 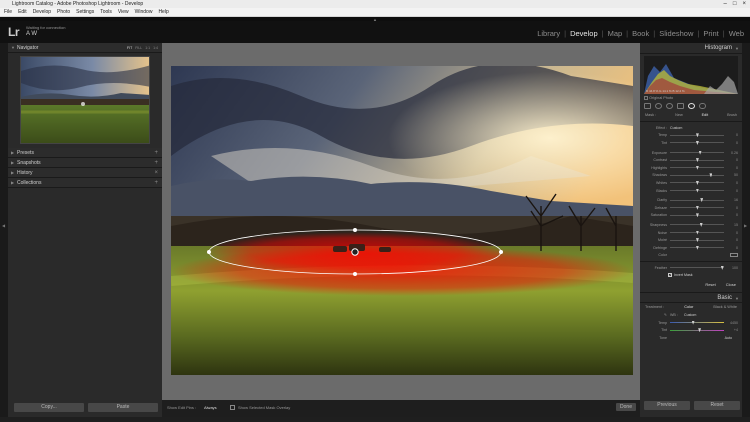 I want to click on left-panel-toggle: ◀, so click(x=4, y=230).